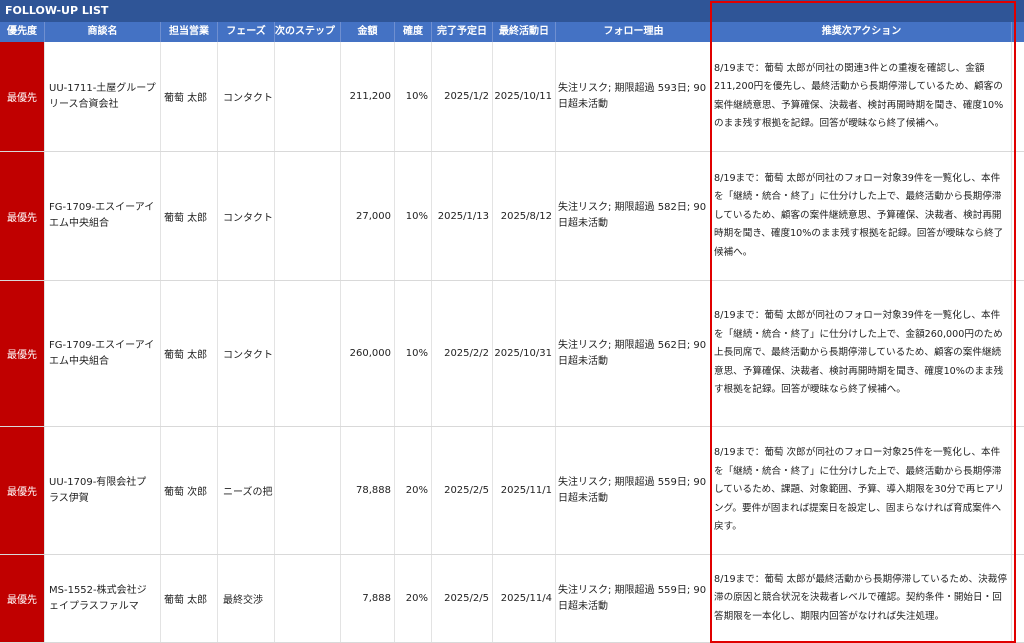 Image resolution: width=1024 pixels, height=643 pixels. I want to click on header-amount: 金額, so click(368, 32).